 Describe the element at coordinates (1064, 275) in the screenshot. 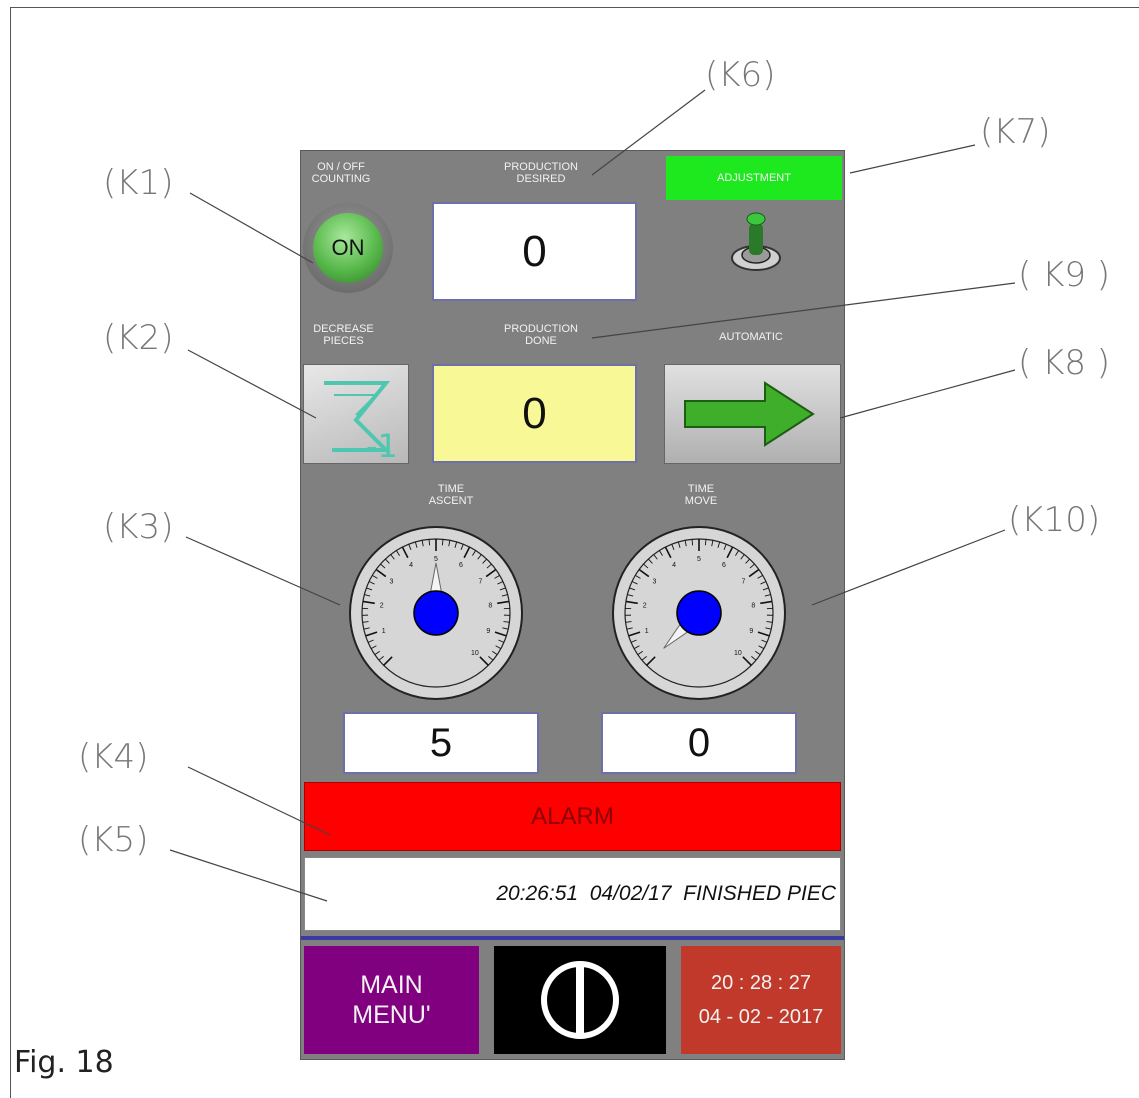

I see `callout-k9: ( K9 )` at that location.